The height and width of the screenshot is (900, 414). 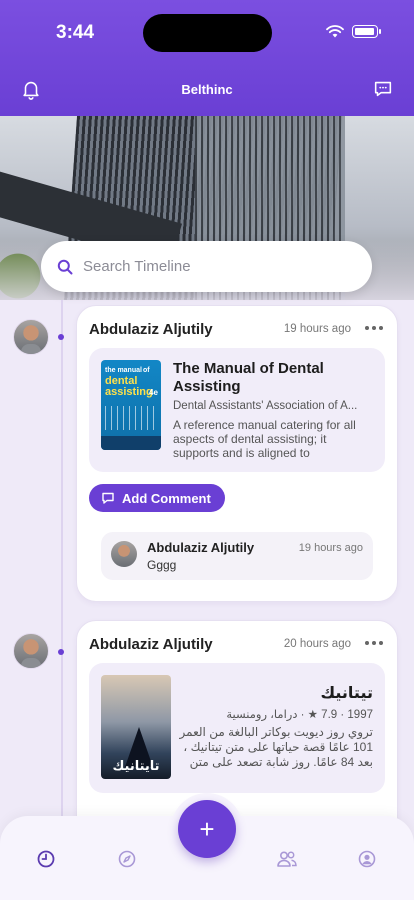 What do you see at coordinates (207, 58) in the screenshot?
I see `app-header: 3:44 Belthinc` at bounding box center [207, 58].